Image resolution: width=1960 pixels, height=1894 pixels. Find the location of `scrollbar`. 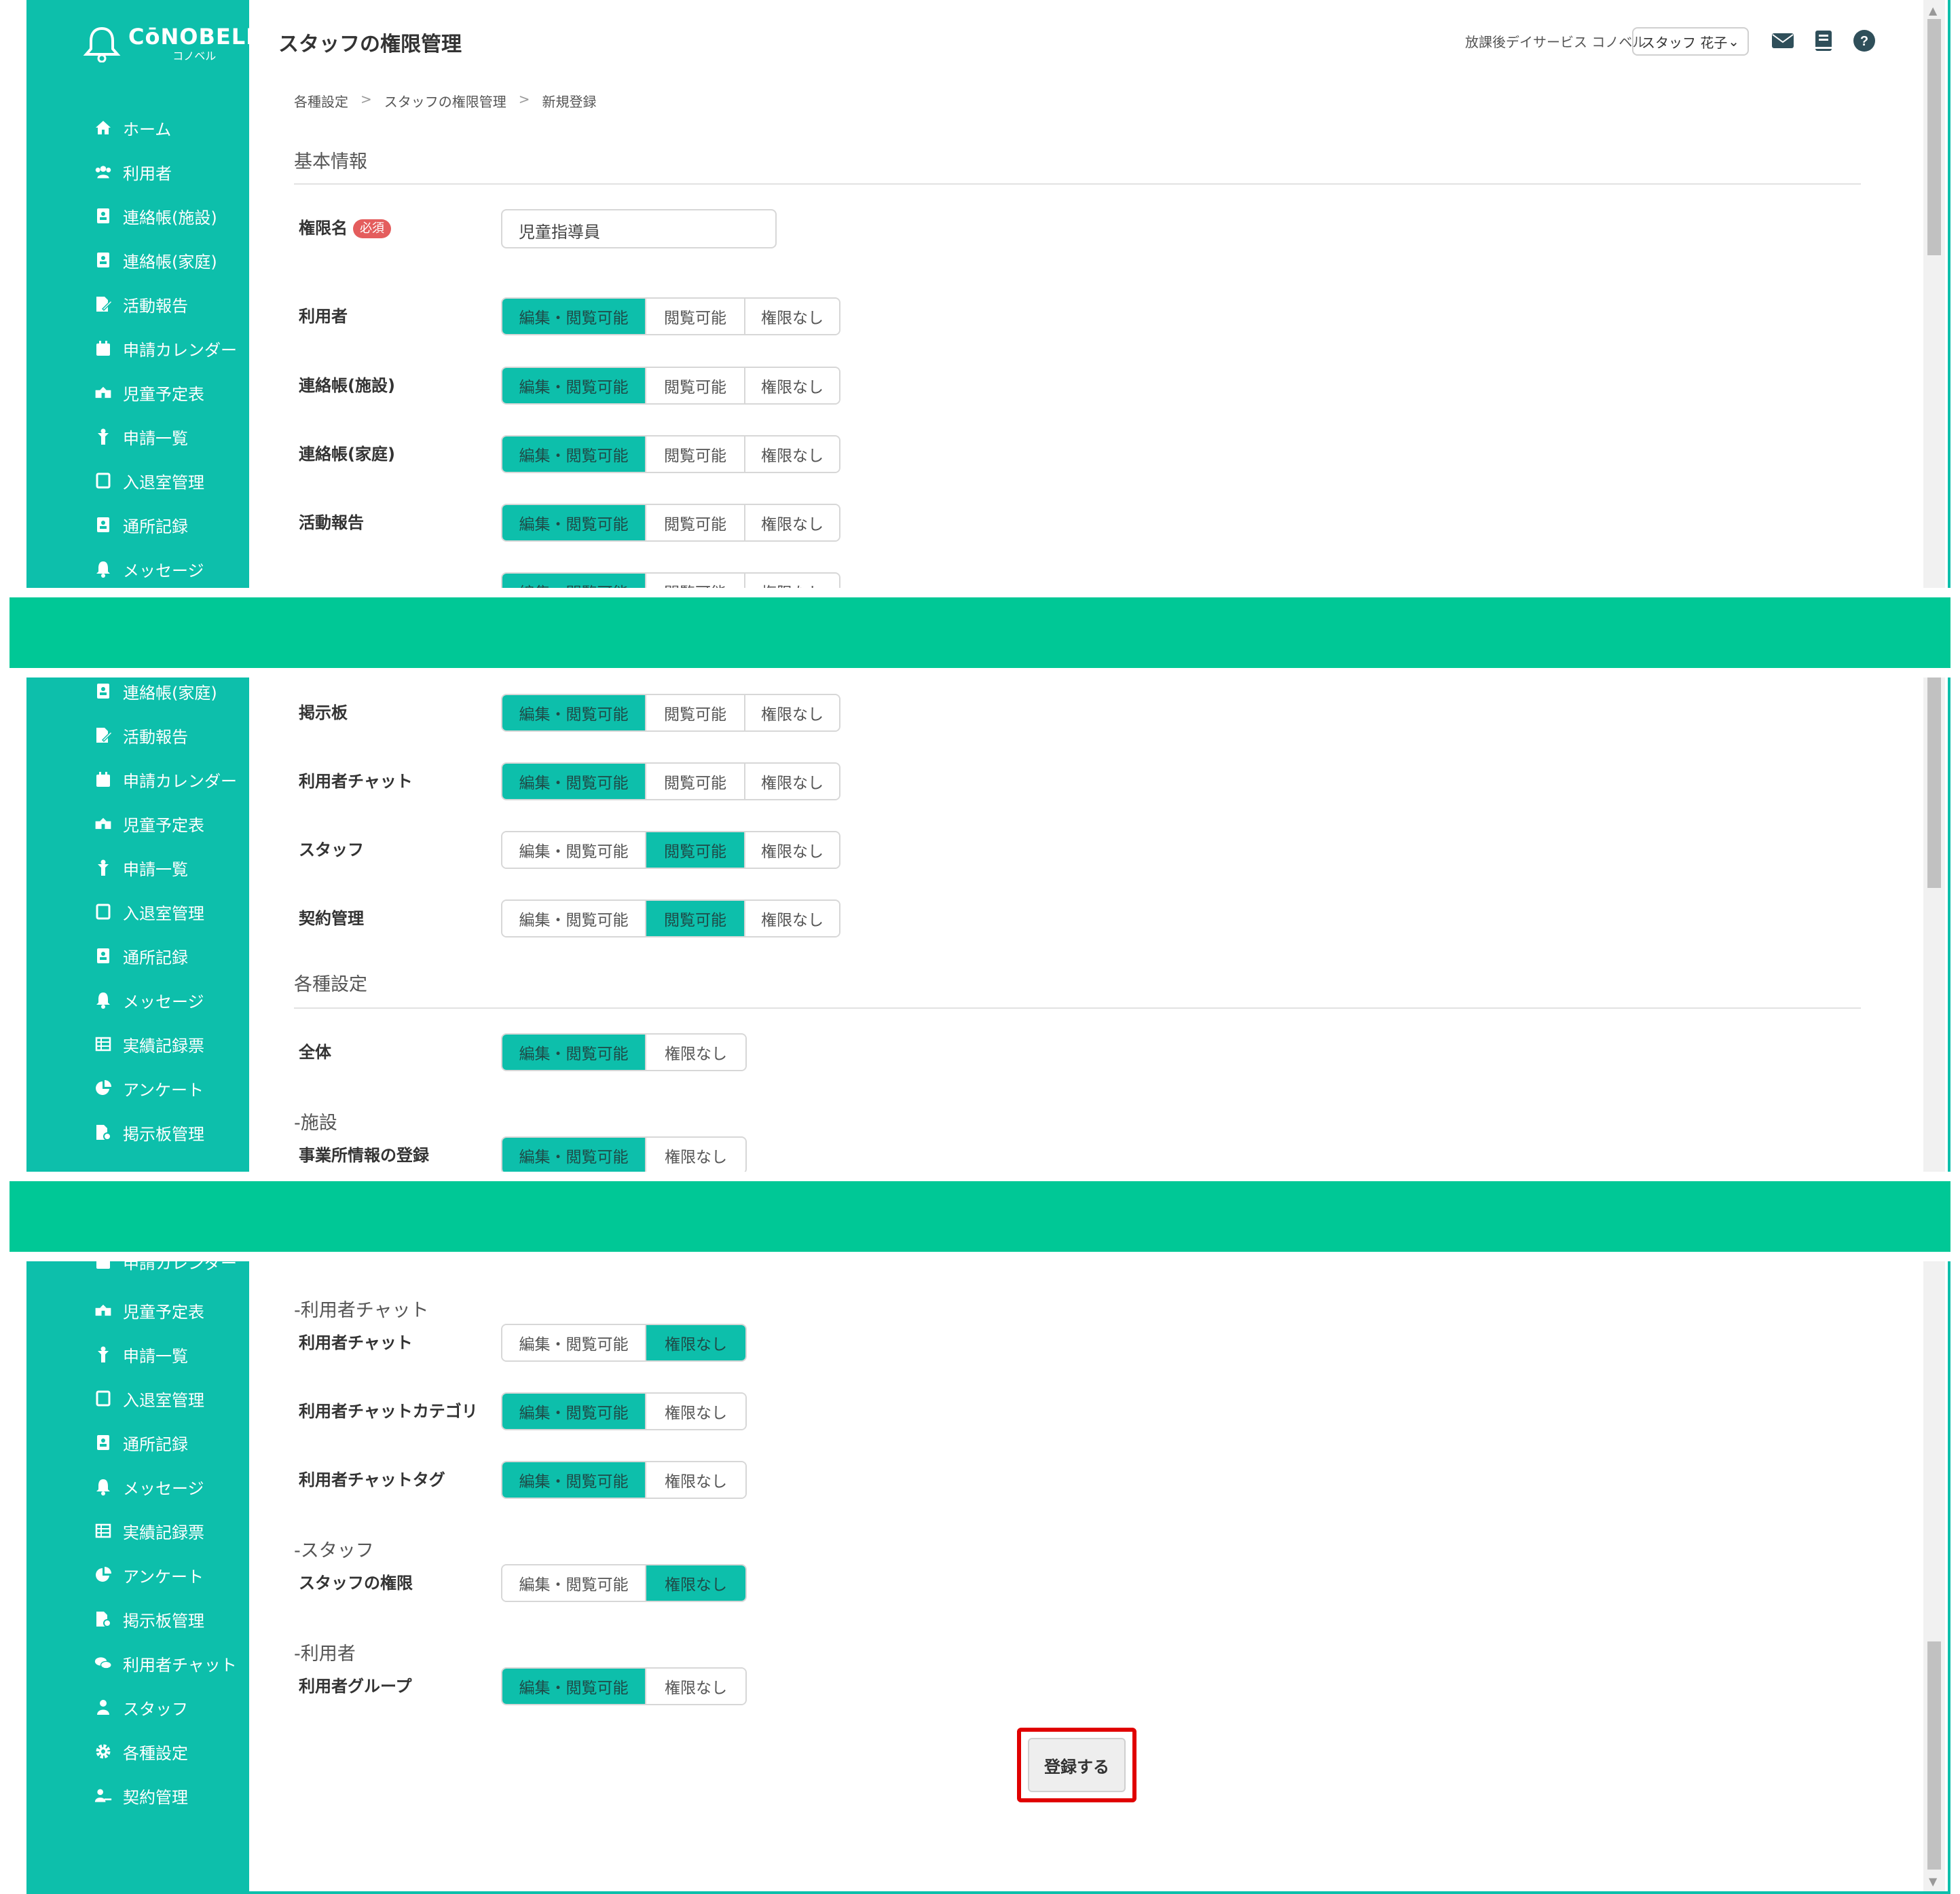

scrollbar is located at coordinates (1934, 924).